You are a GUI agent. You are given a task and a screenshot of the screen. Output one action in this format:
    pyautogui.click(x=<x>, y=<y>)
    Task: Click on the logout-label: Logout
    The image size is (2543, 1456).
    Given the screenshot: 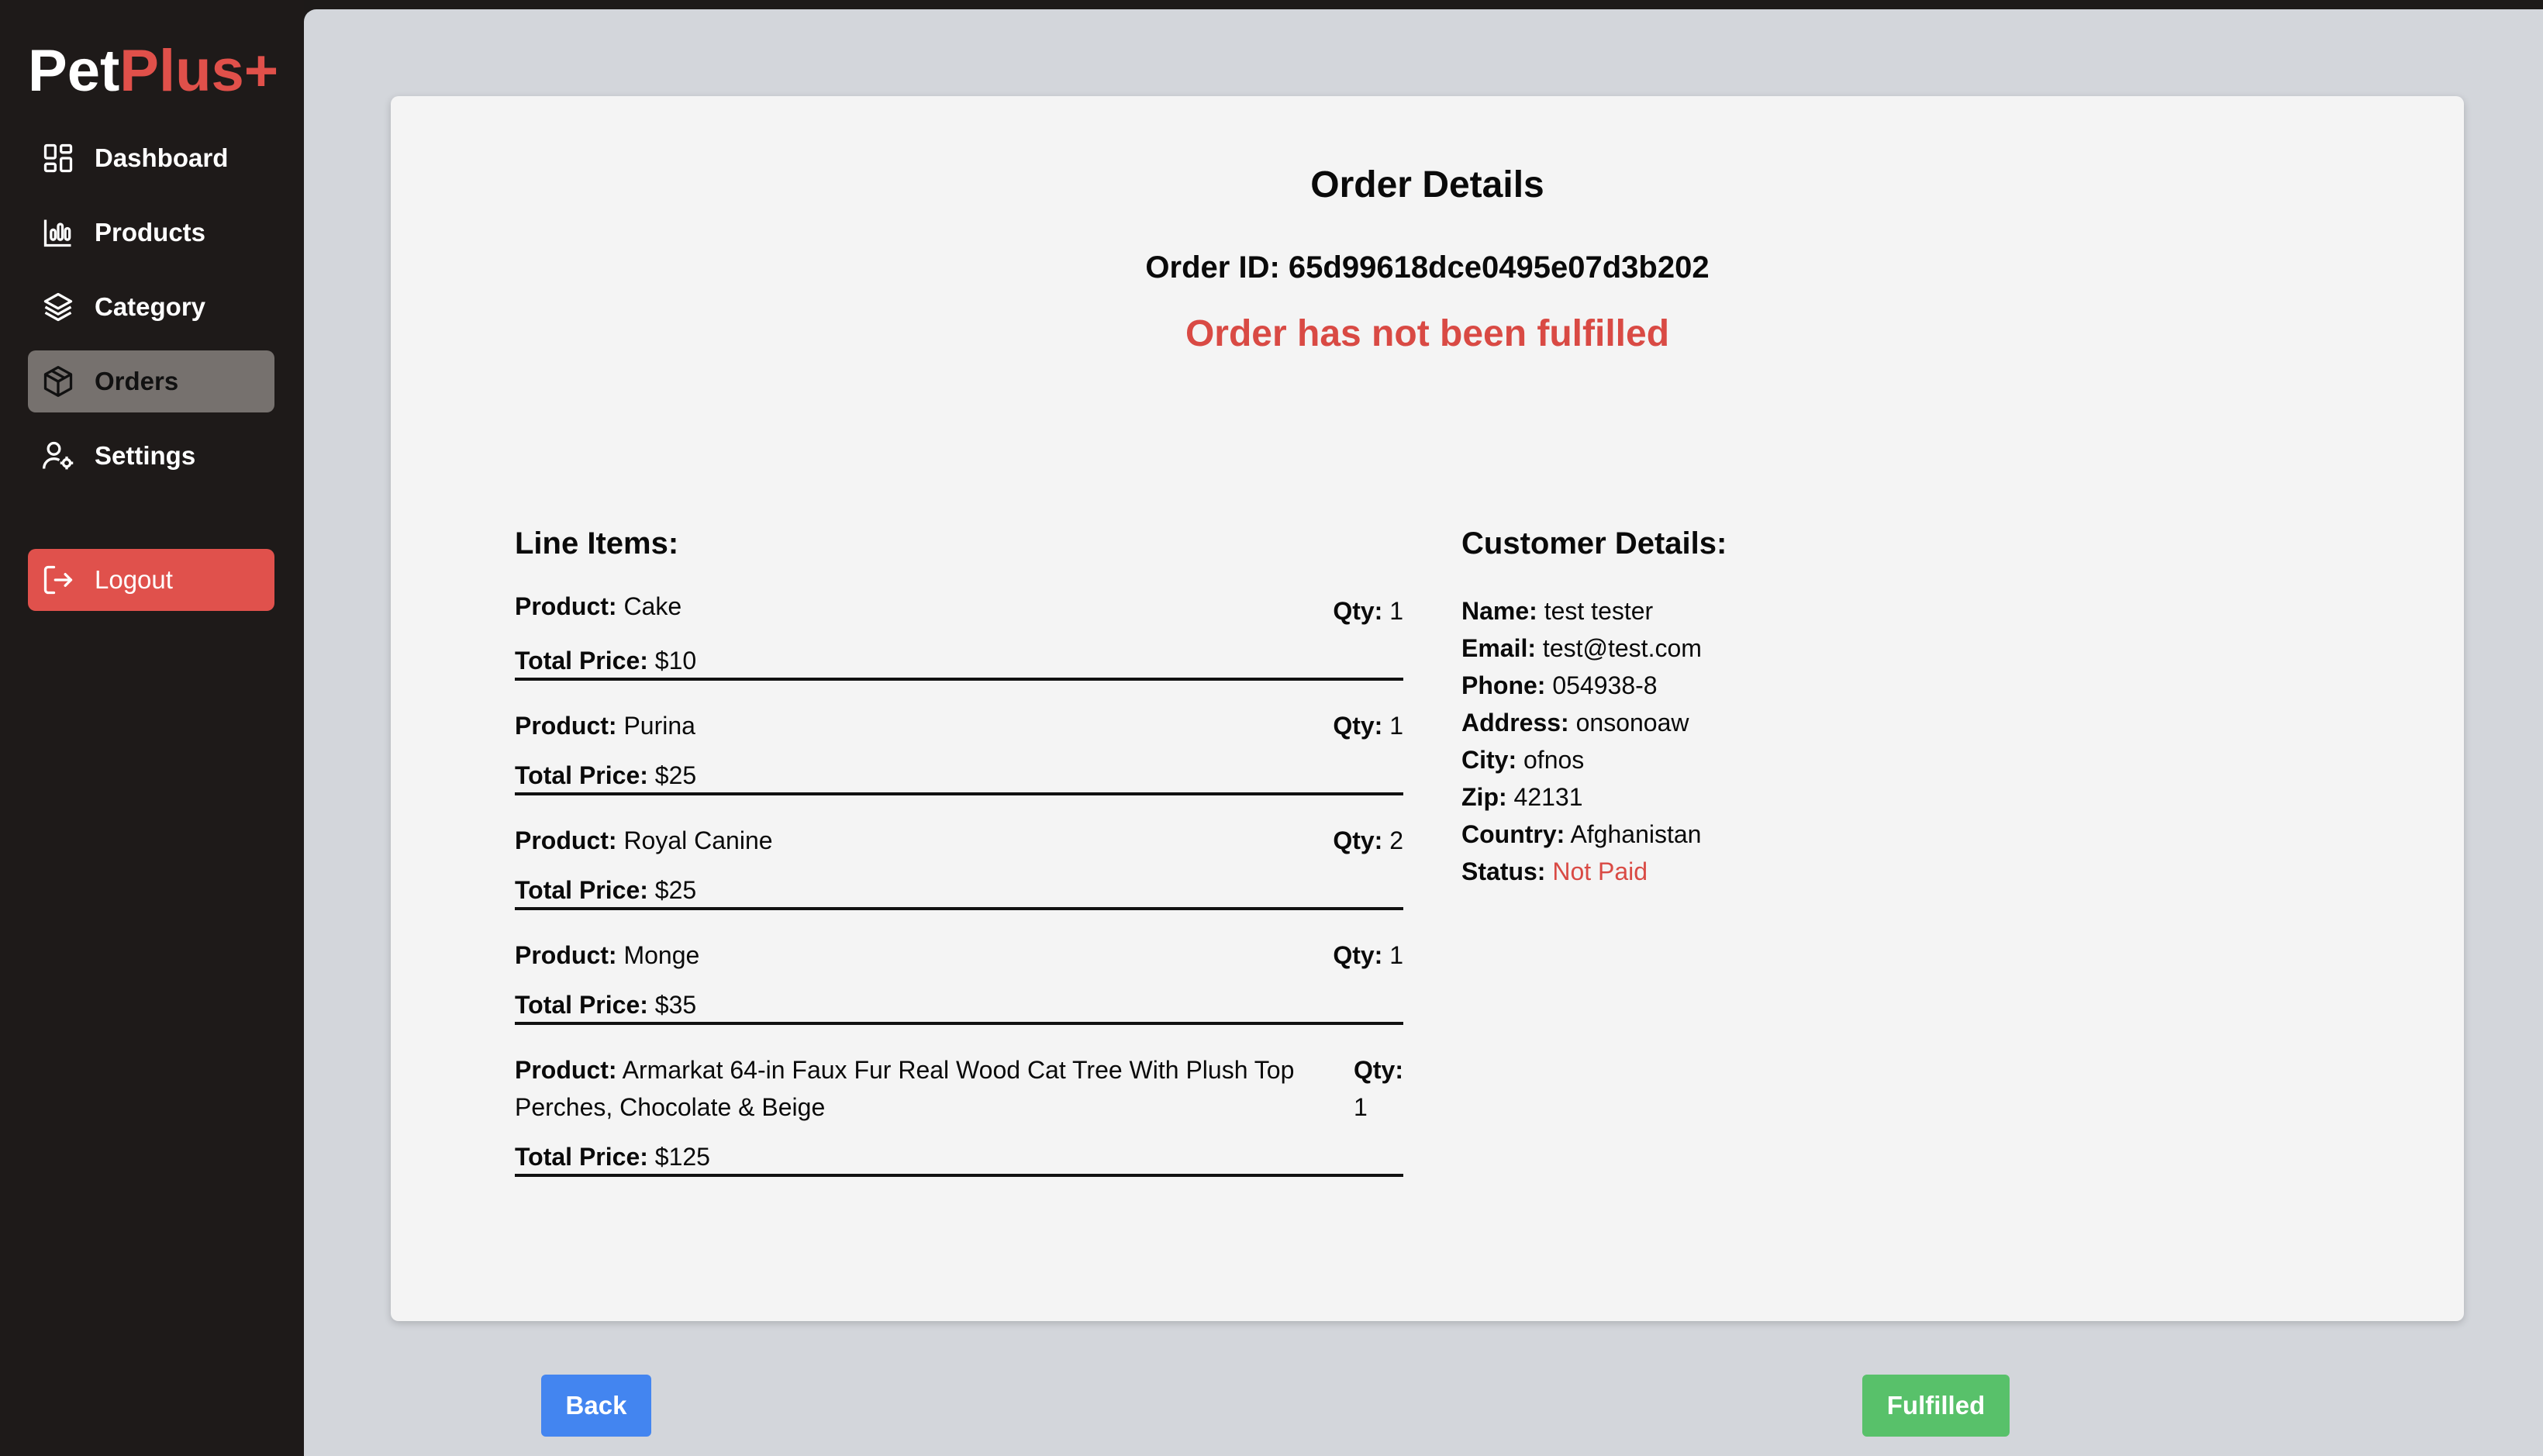 What is the action you would take?
    pyautogui.click(x=134, y=579)
    